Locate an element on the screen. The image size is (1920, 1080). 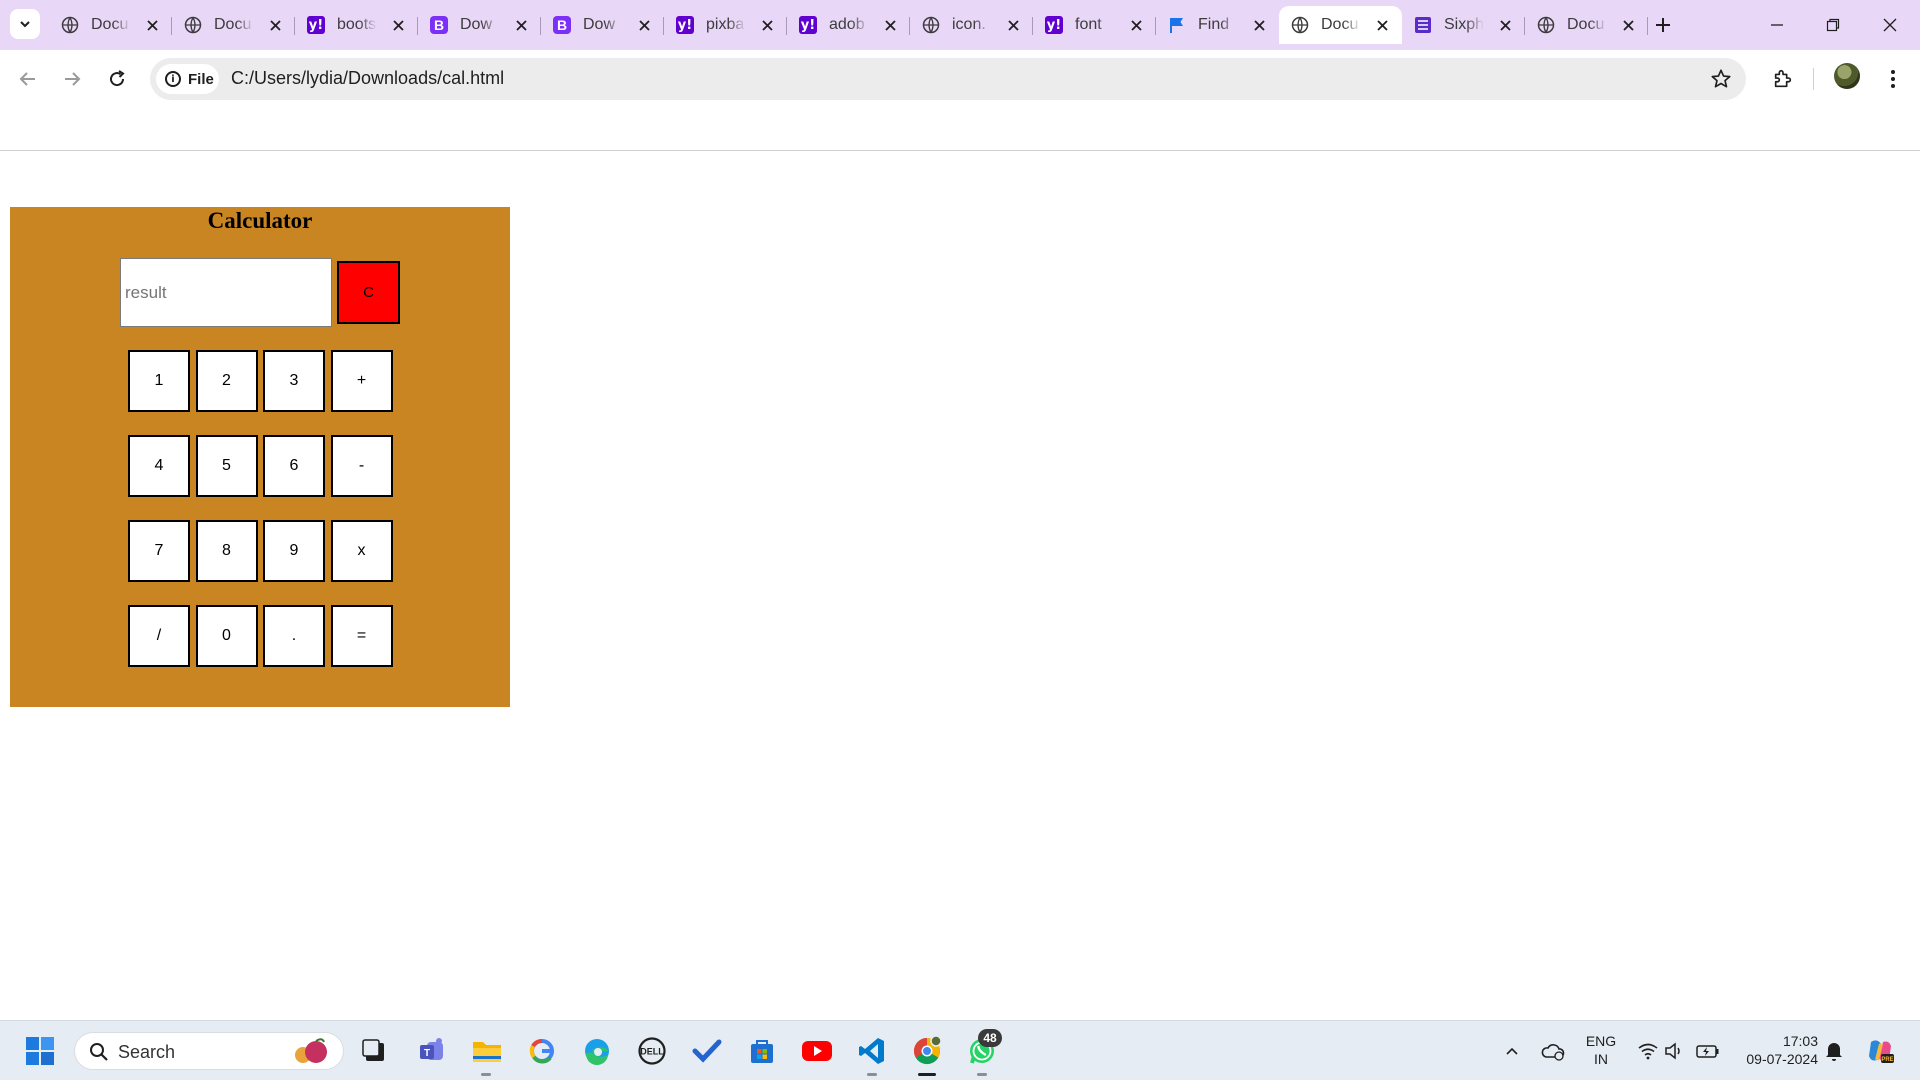
key-5-button: 5 is located at coordinates (226, 466).